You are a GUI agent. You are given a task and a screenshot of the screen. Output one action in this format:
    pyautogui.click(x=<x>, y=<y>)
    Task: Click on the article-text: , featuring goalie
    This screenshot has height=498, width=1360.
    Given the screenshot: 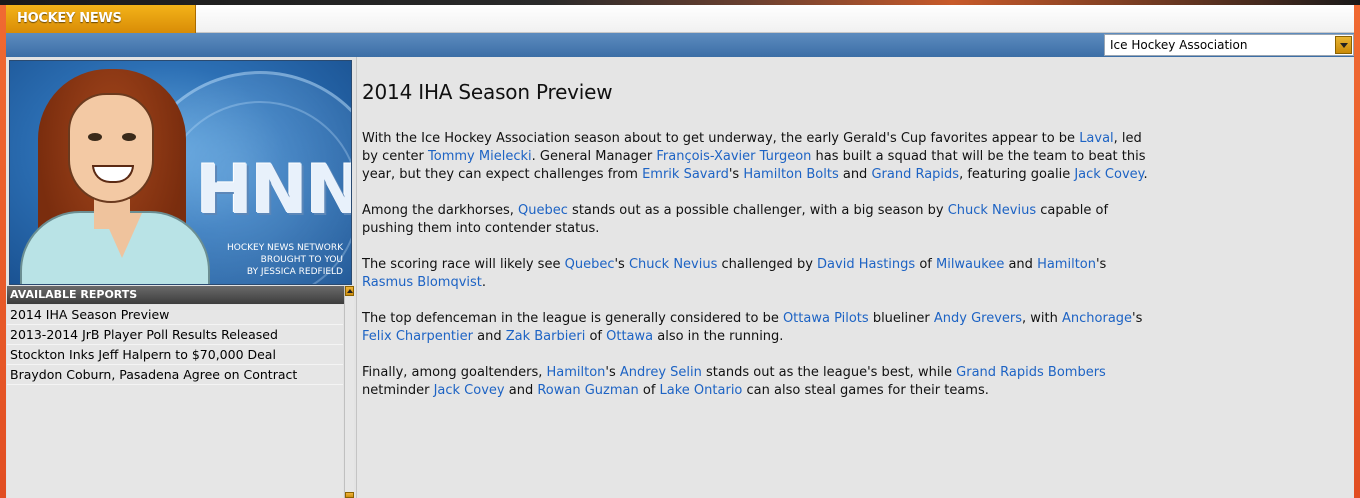 What is the action you would take?
    pyautogui.click(x=1017, y=174)
    